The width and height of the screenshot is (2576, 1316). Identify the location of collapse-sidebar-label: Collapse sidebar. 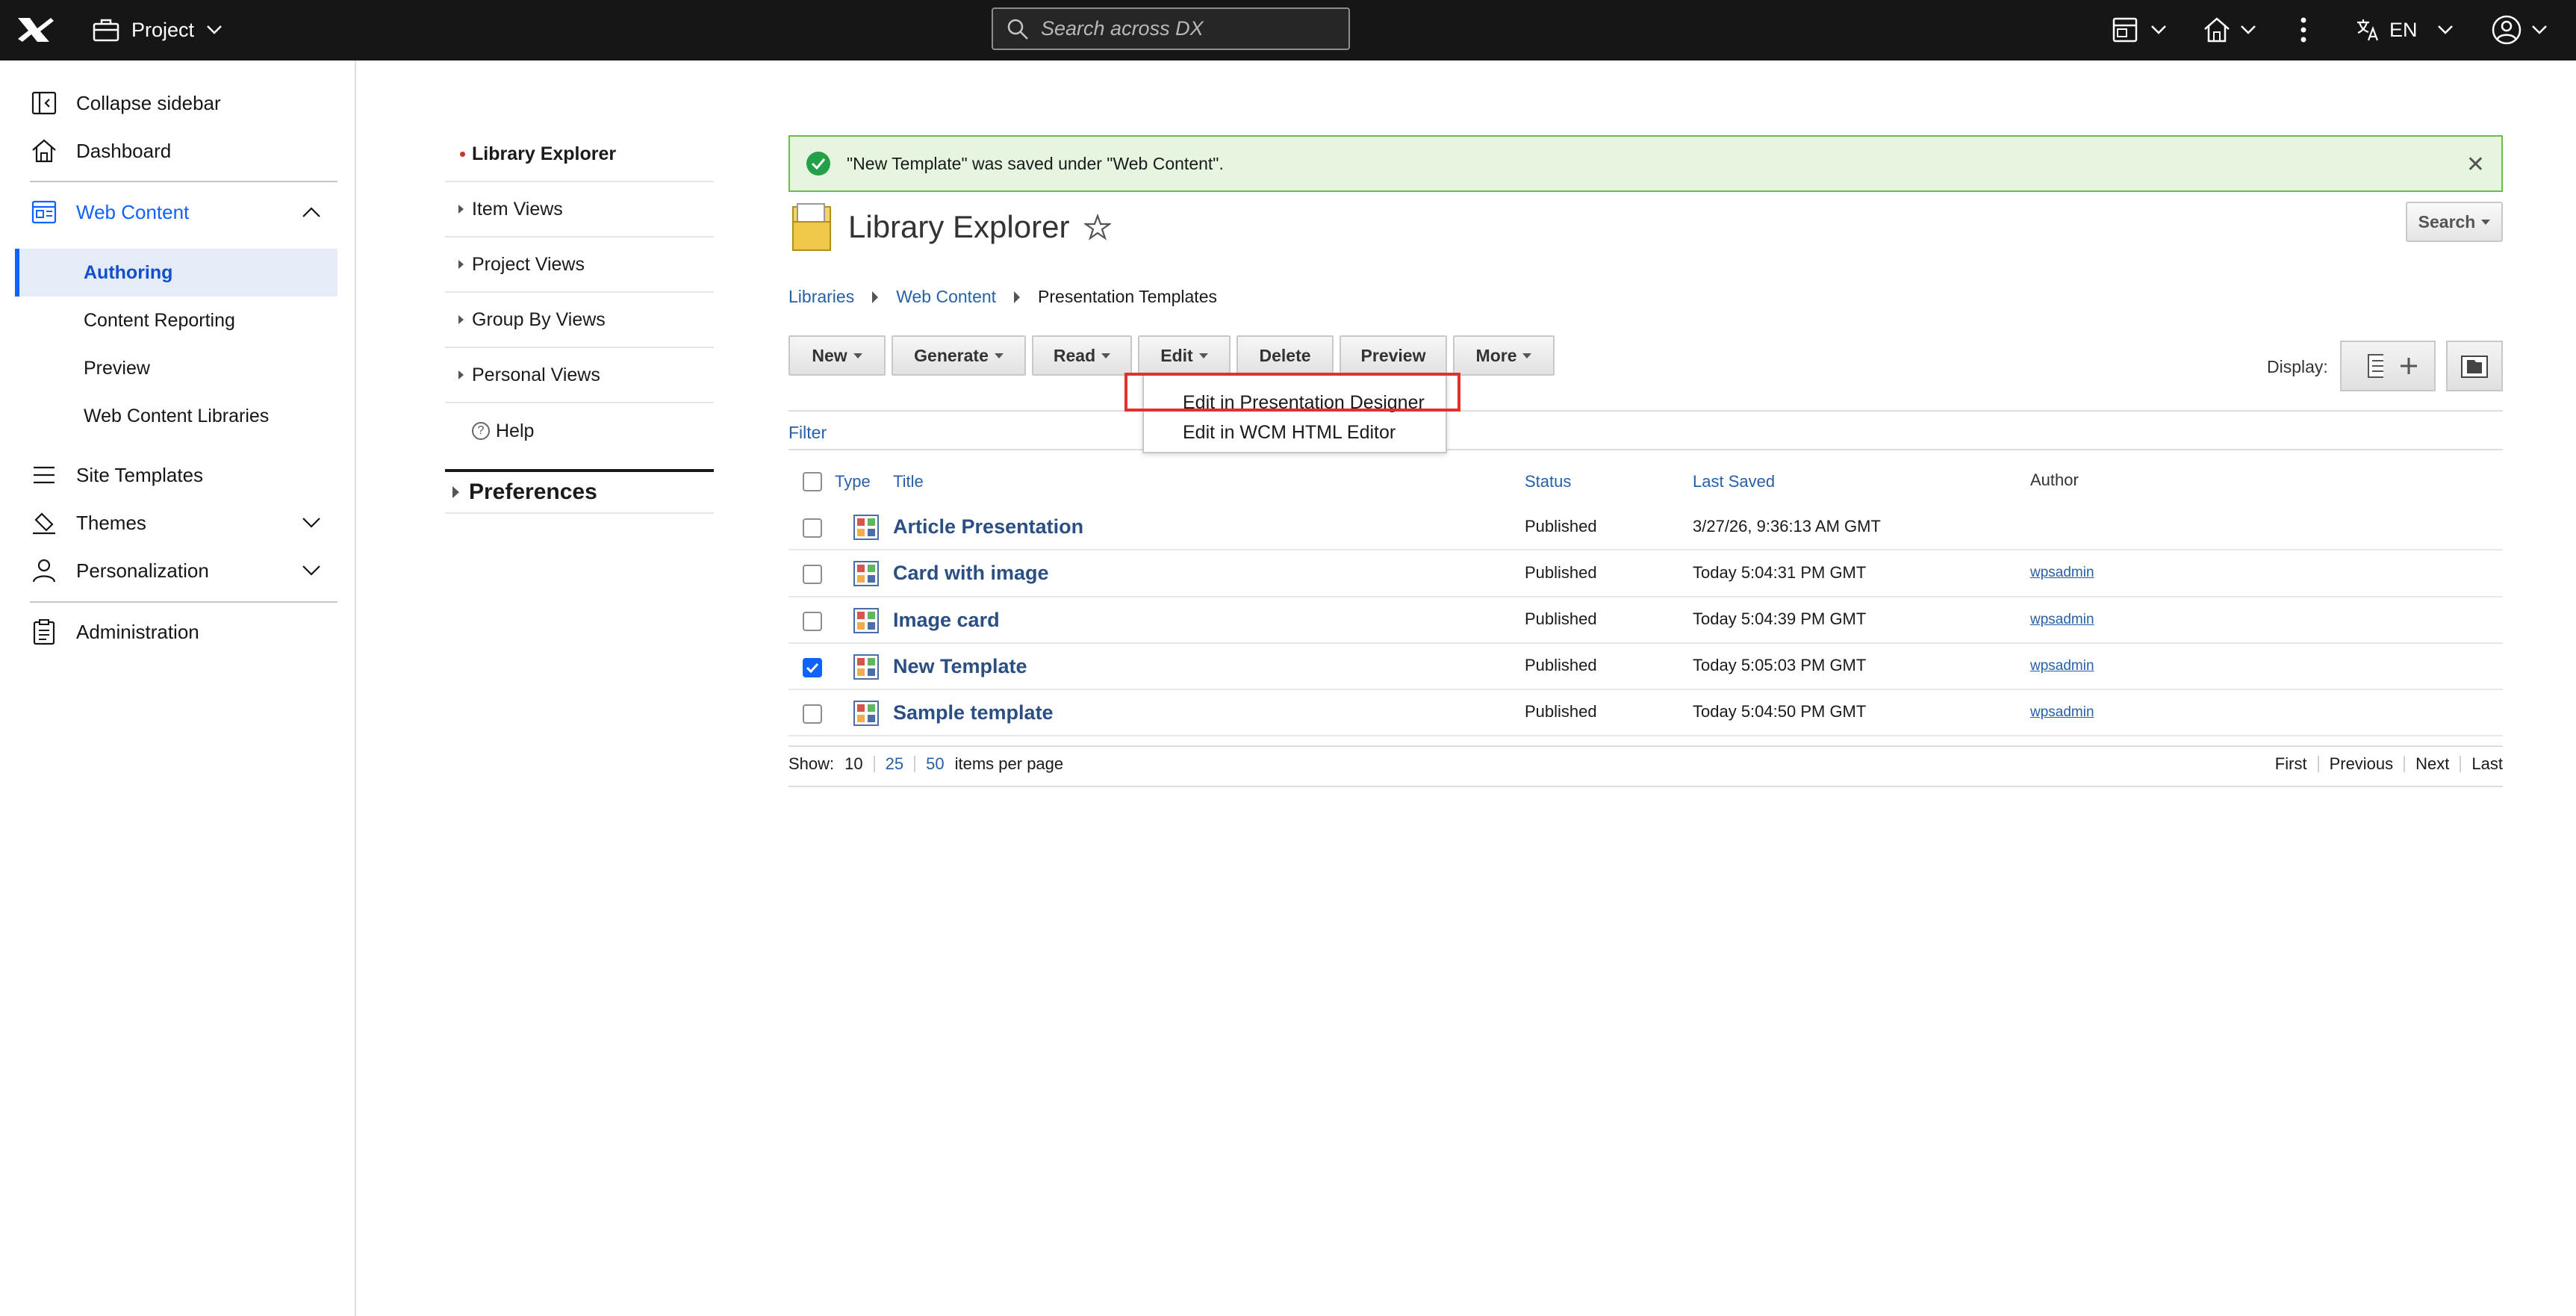
(148, 102).